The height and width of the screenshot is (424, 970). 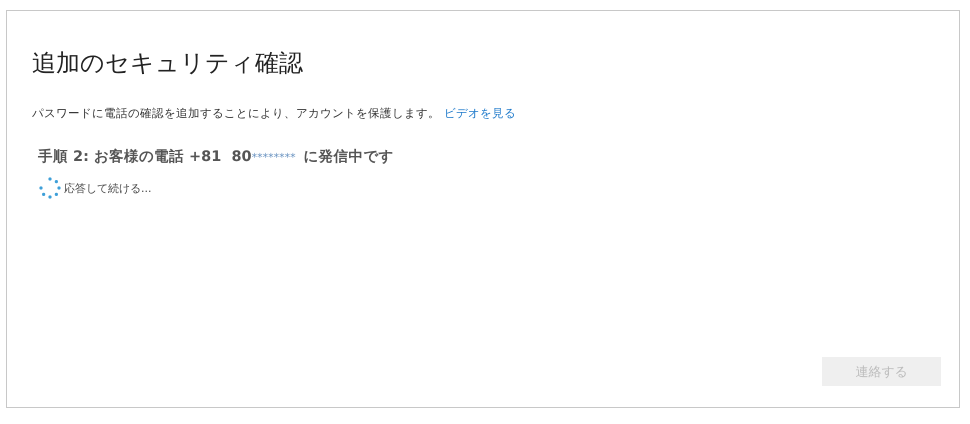 What do you see at coordinates (50, 188) in the screenshot?
I see `spinner-icon` at bounding box center [50, 188].